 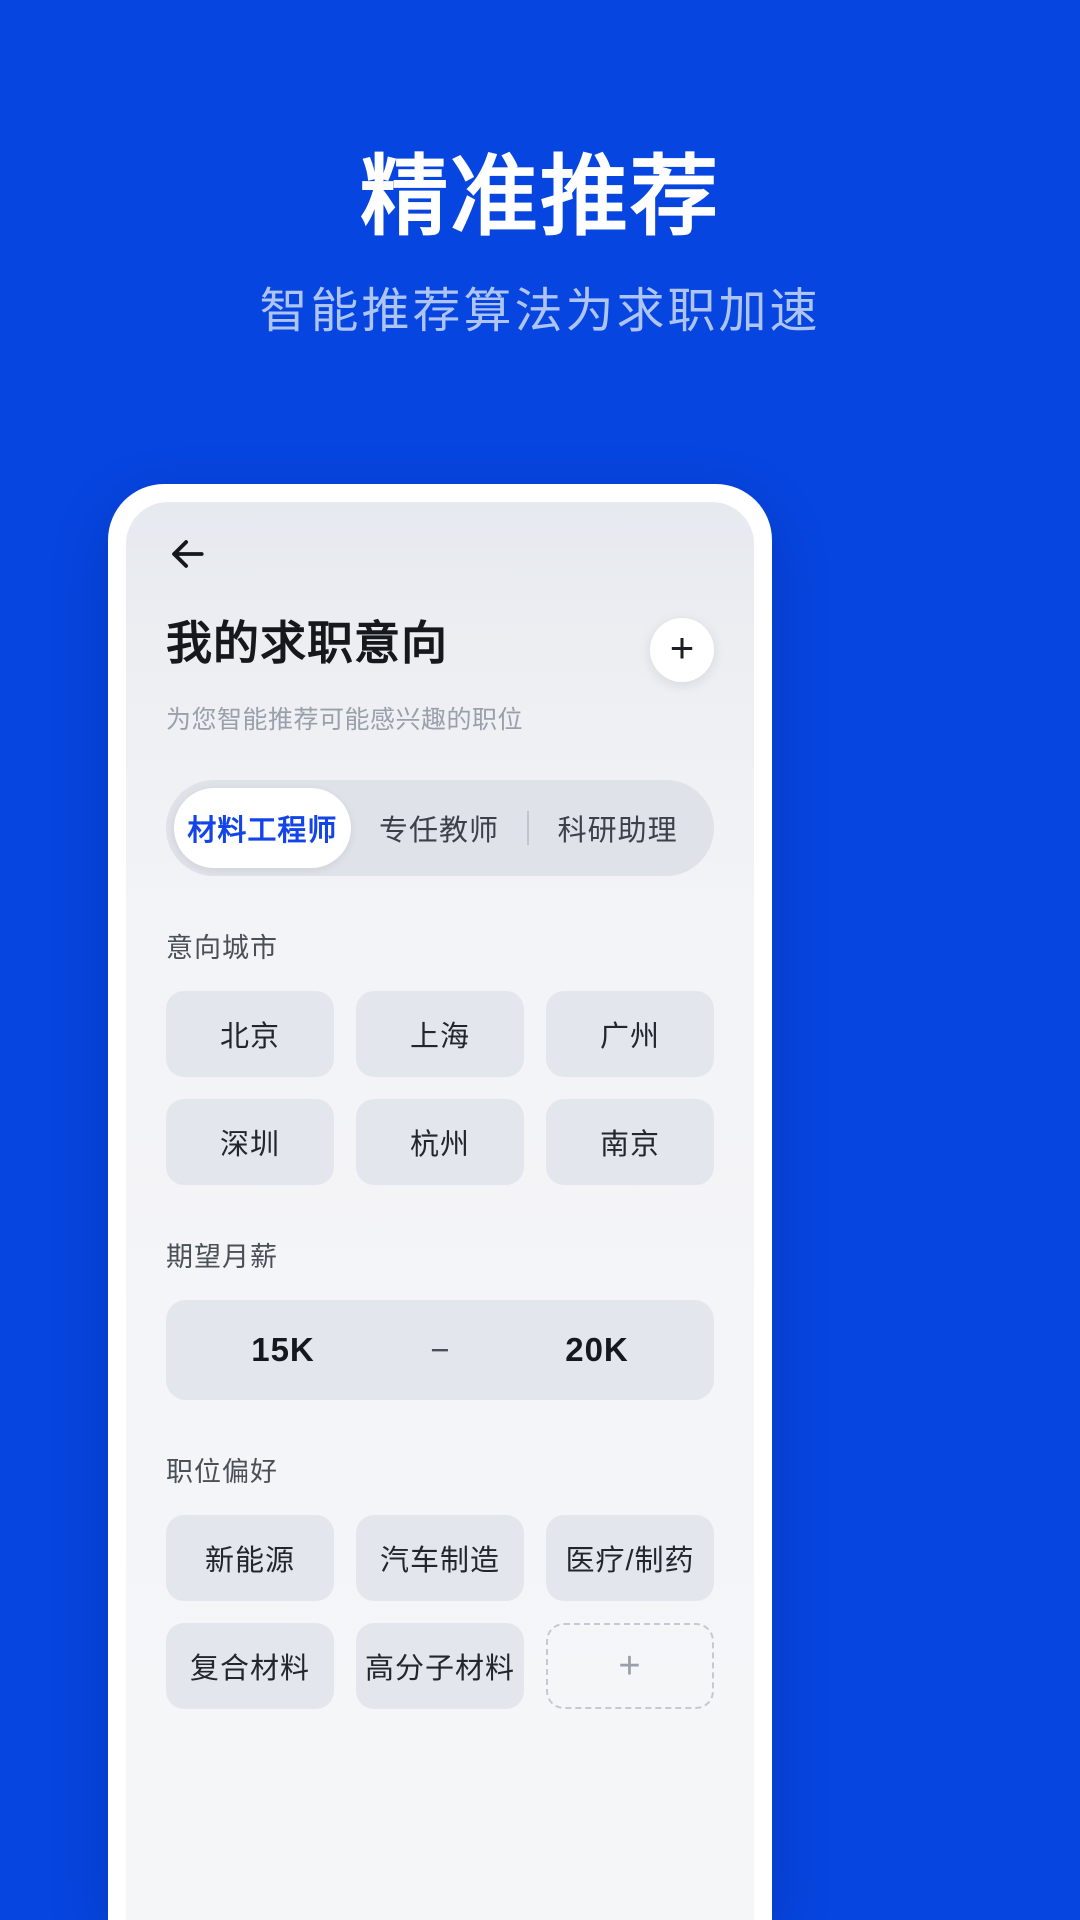 I want to click on preference-chip: 复合材料, so click(x=250, y=1666).